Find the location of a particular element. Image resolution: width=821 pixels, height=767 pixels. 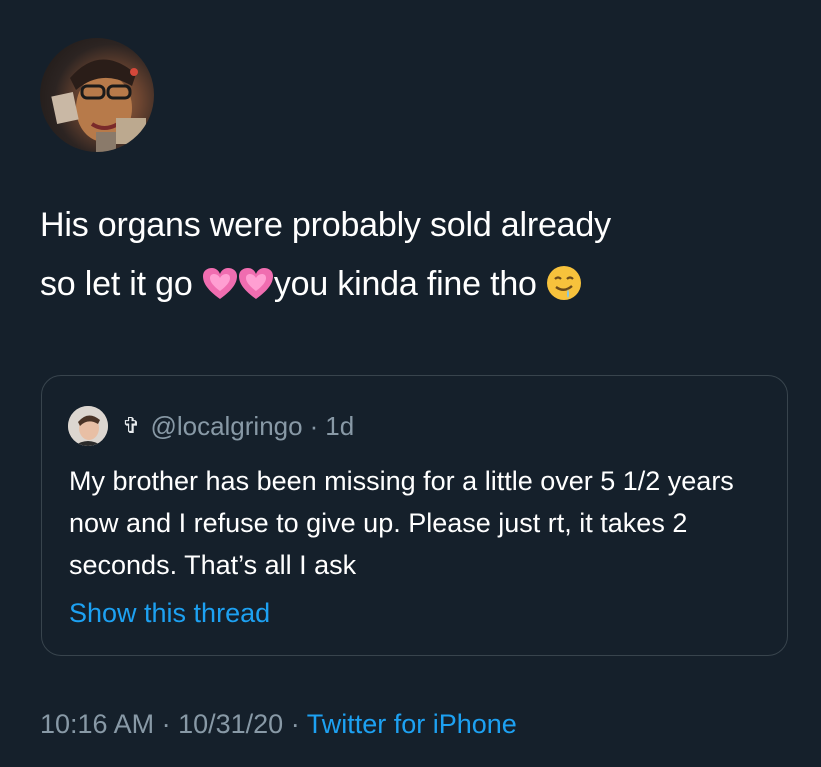

drooling-face-icon is located at coordinates (564, 290).